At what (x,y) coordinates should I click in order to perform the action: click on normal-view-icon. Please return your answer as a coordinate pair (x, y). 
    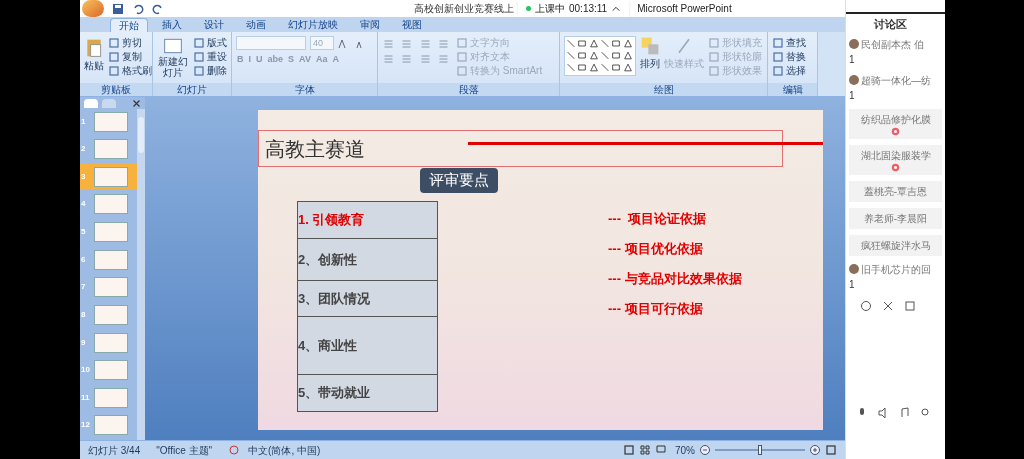
    Looking at the image, I should click on (629, 450).